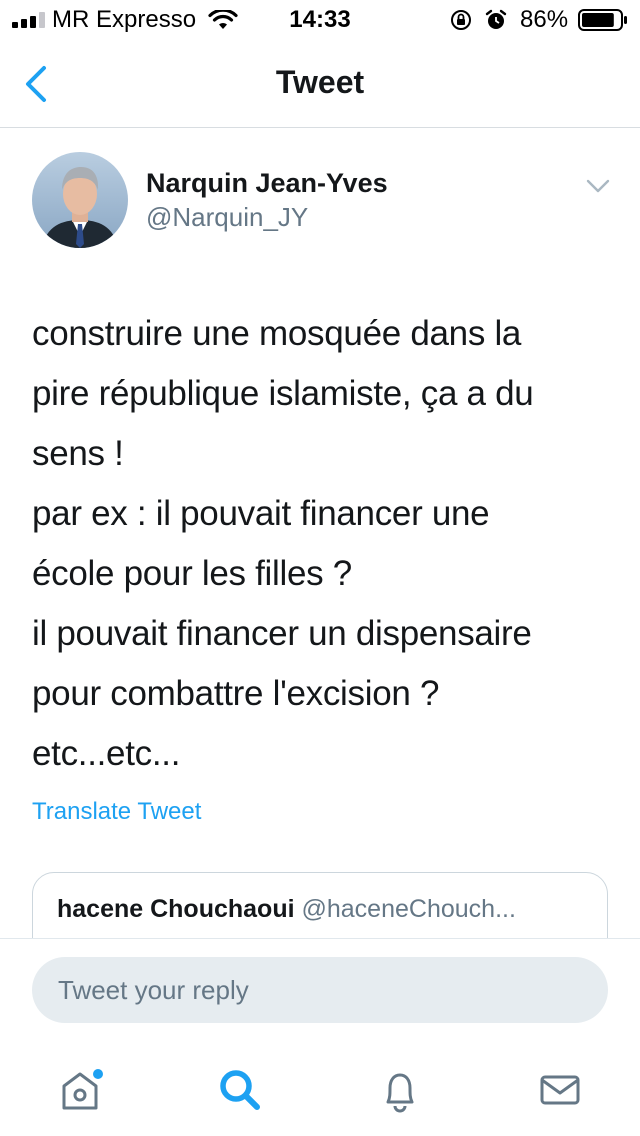  Describe the element at coordinates (116, 812) in the screenshot. I see `translate-tweet-link: Translate Tweet` at that location.